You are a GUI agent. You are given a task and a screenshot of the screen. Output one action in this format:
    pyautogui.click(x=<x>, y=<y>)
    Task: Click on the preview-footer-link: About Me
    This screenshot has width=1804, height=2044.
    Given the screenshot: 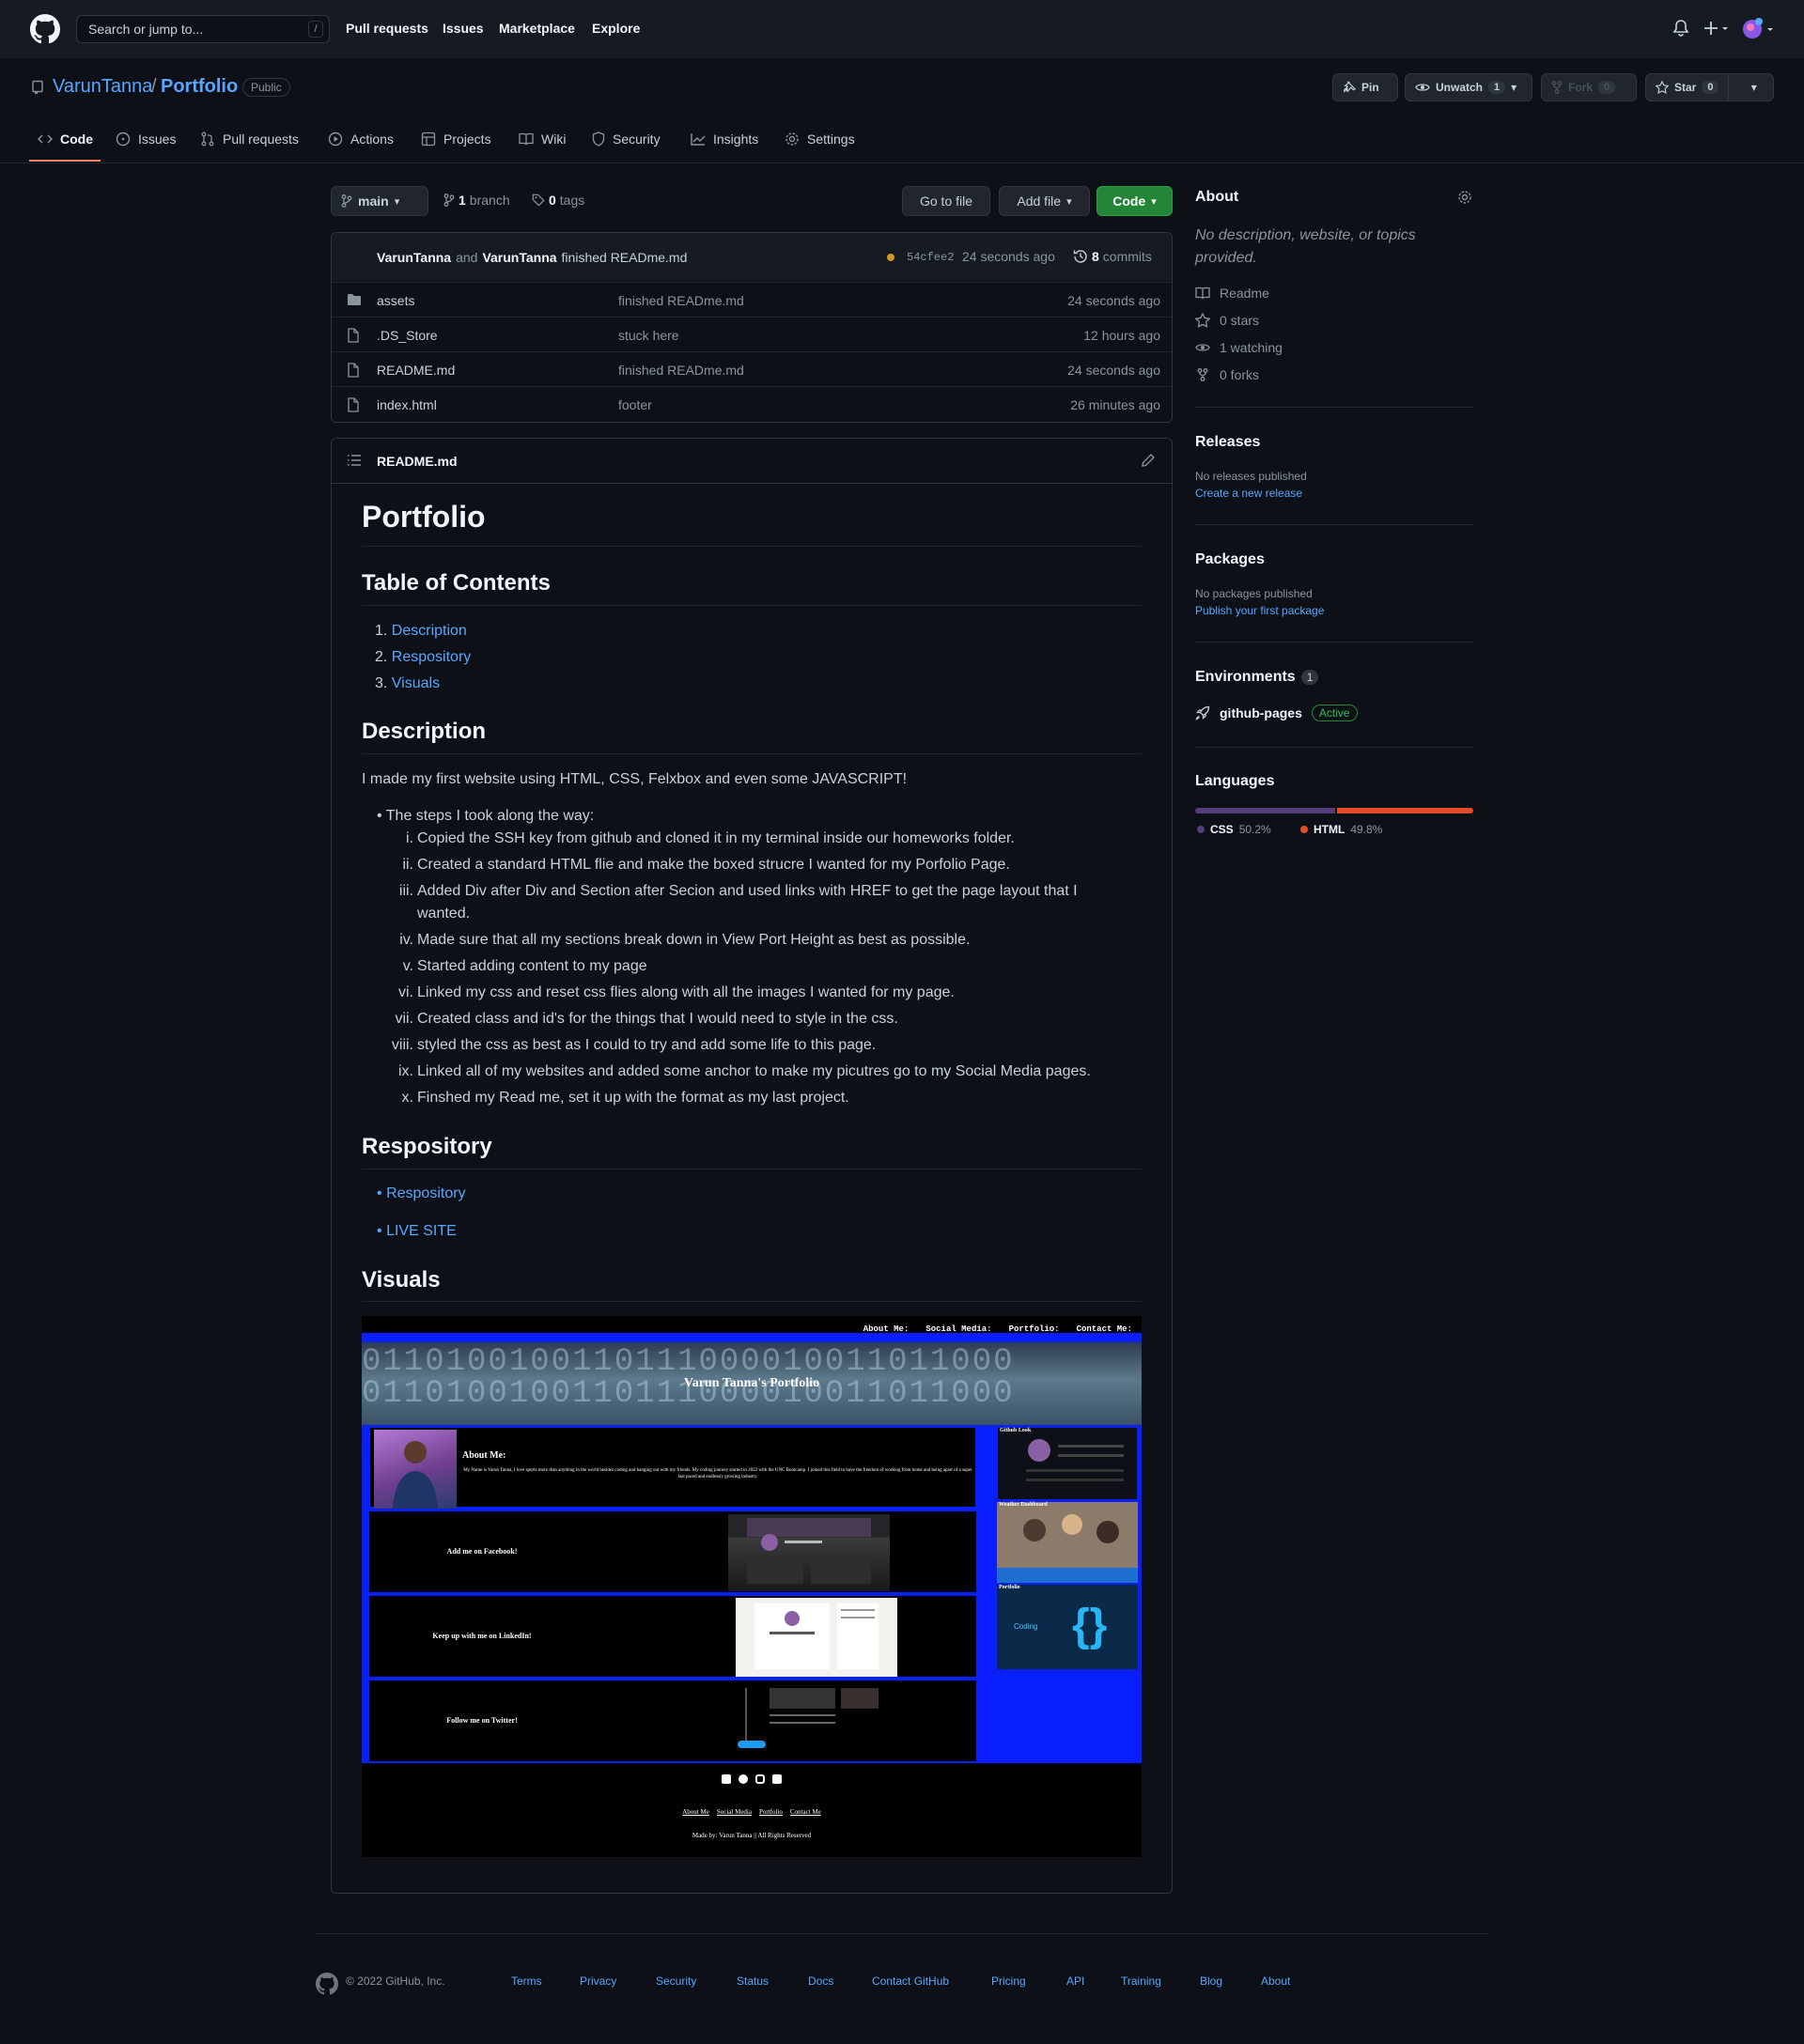 What is the action you would take?
    pyautogui.click(x=695, y=1812)
    